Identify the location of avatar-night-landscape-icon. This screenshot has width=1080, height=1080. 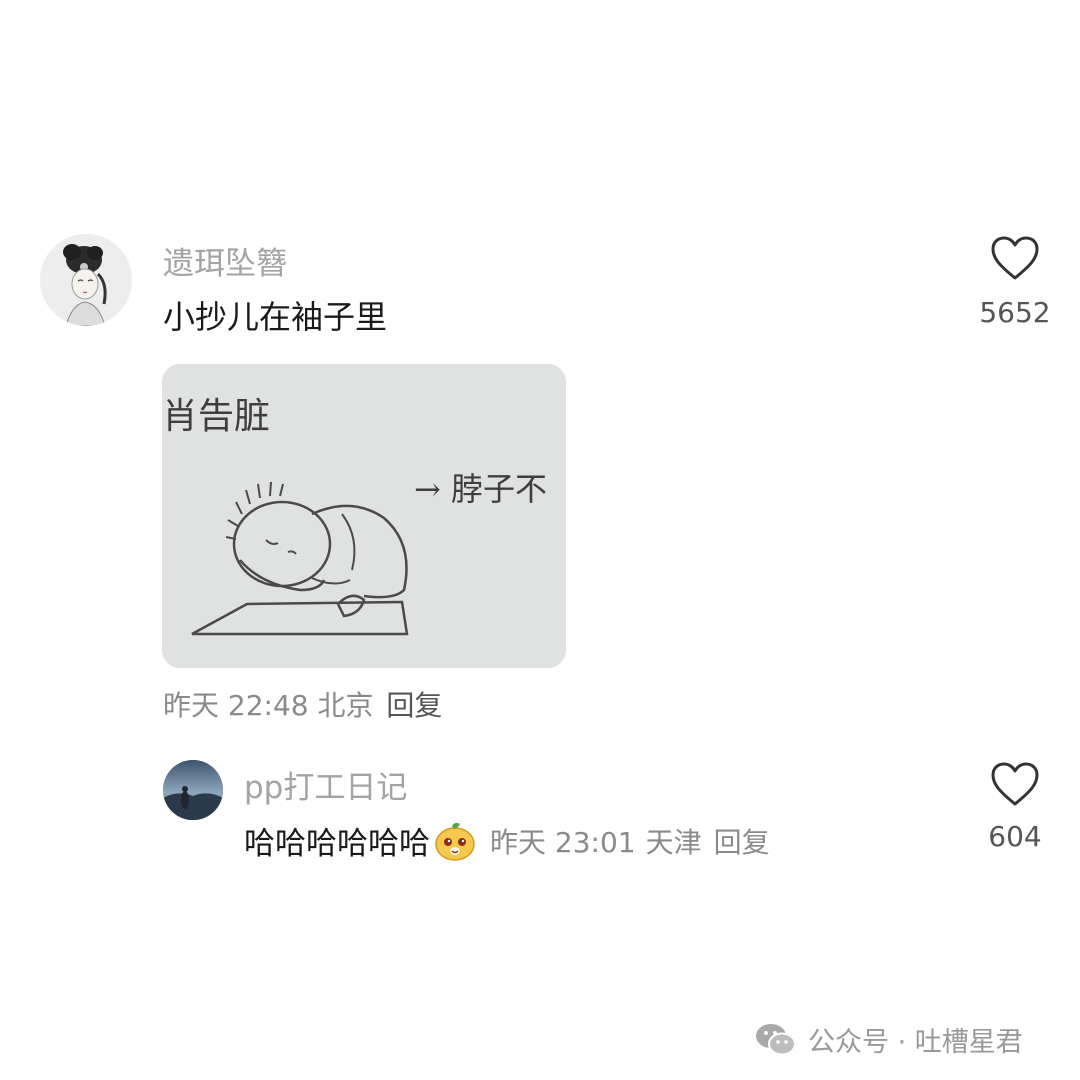
(193, 790).